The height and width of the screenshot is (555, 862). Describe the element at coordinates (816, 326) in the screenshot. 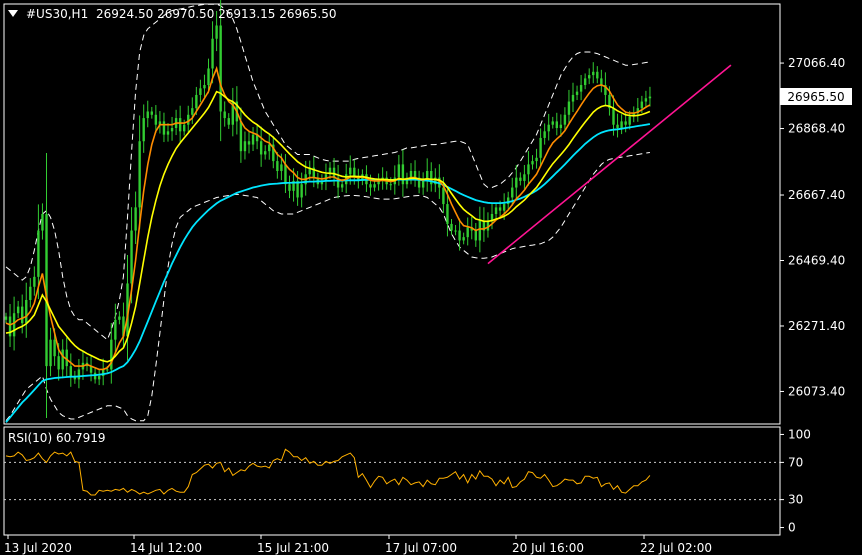

I see `price-axis-label: 26271.40` at that location.